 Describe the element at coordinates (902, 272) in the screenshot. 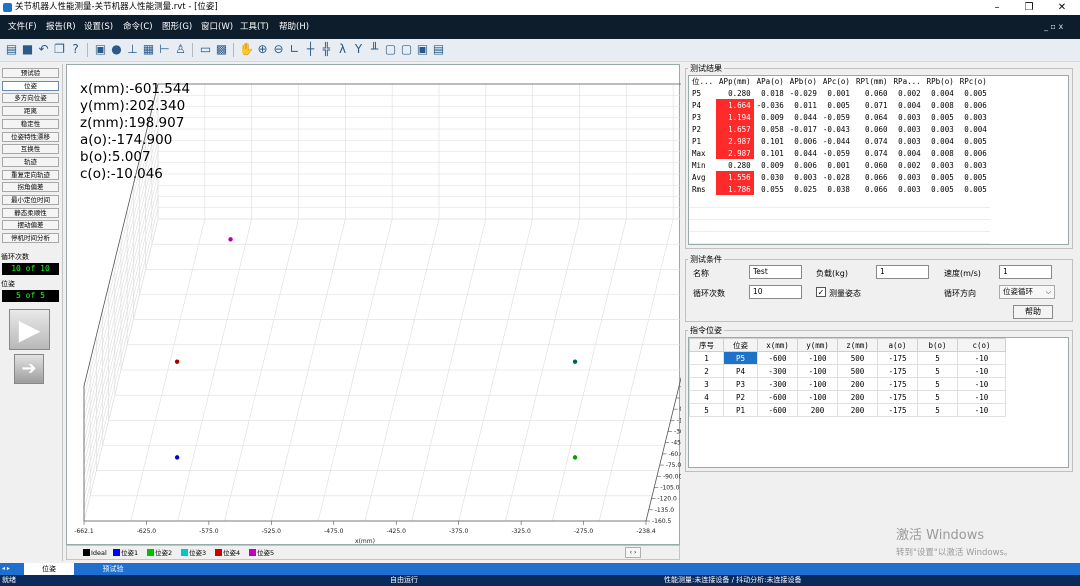

I see `load-input: 1` at that location.